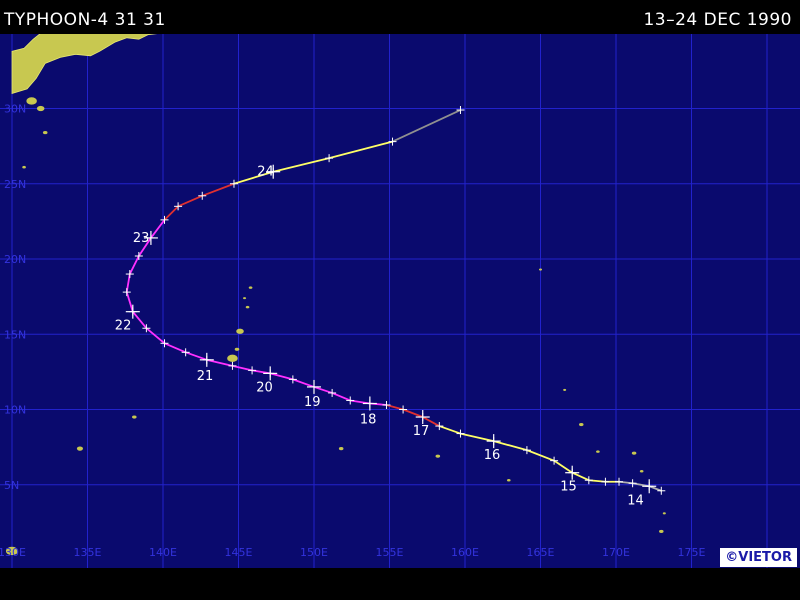 This screenshot has height=600, width=800. Describe the element at coordinates (15, 184) in the screenshot. I see `latitude-label: 25N` at that location.